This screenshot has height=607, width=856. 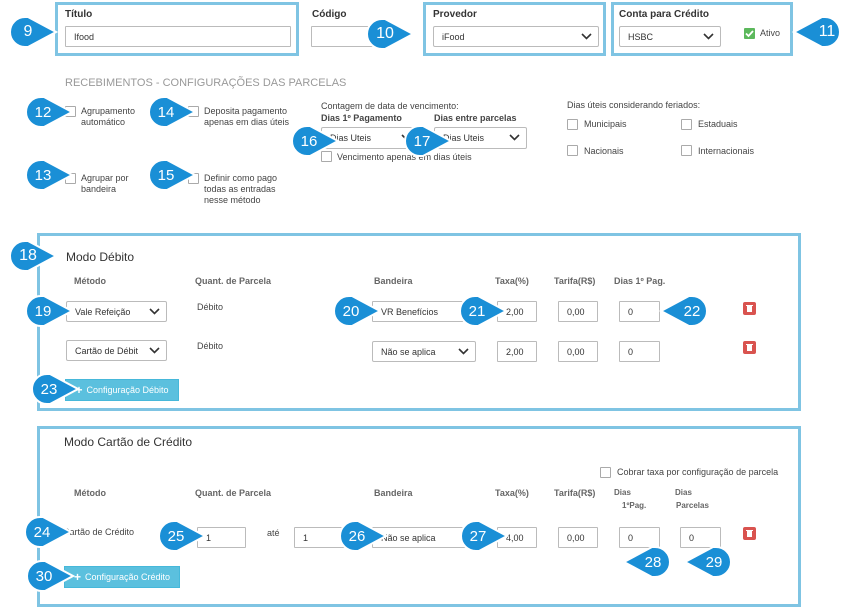 What do you see at coordinates (483, 536) in the screenshot?
I see `badge-27: 27` at bounding box center [483, 536].